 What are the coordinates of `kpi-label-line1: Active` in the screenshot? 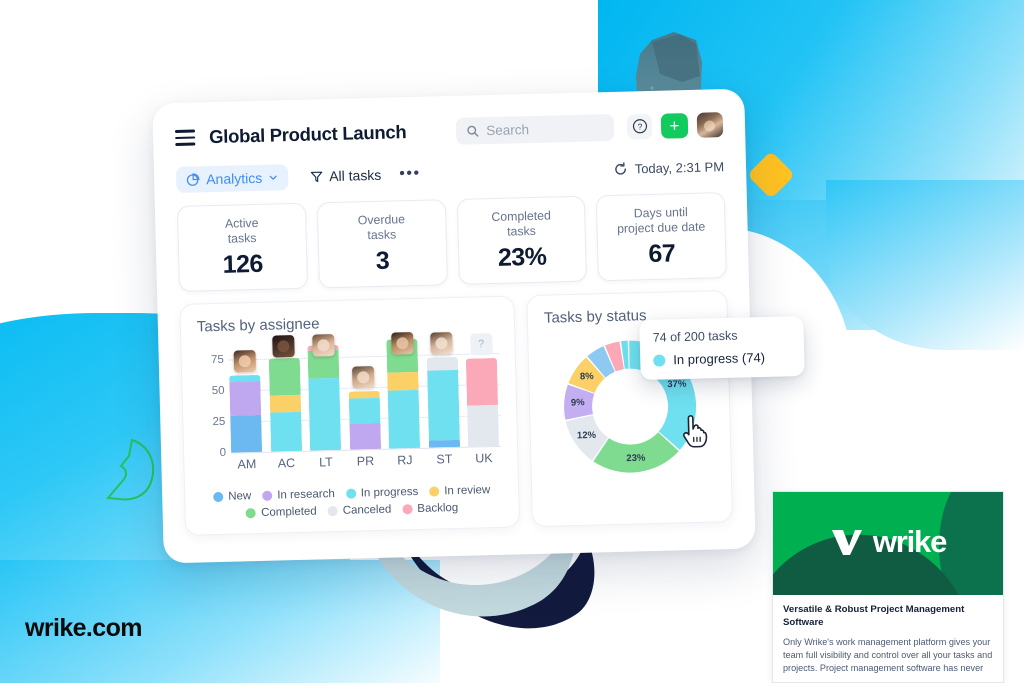 It's located at (241, 223).